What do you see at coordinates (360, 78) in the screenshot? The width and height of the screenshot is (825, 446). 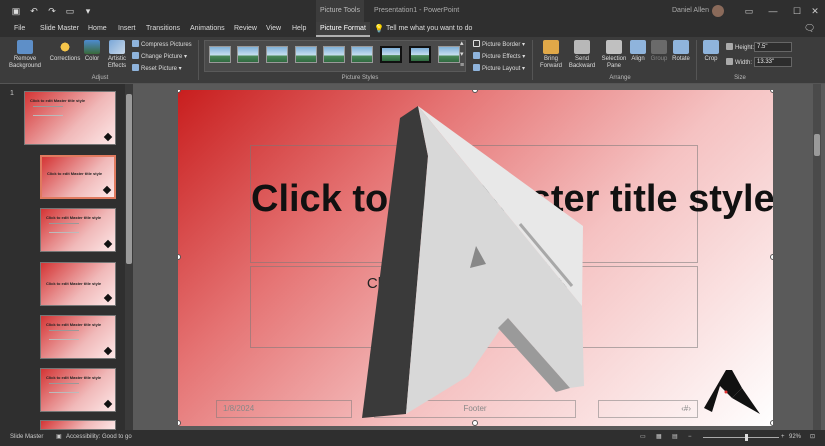 I see `group-label-picture-styles: Picture Styles` at bounding box center [360, 78].